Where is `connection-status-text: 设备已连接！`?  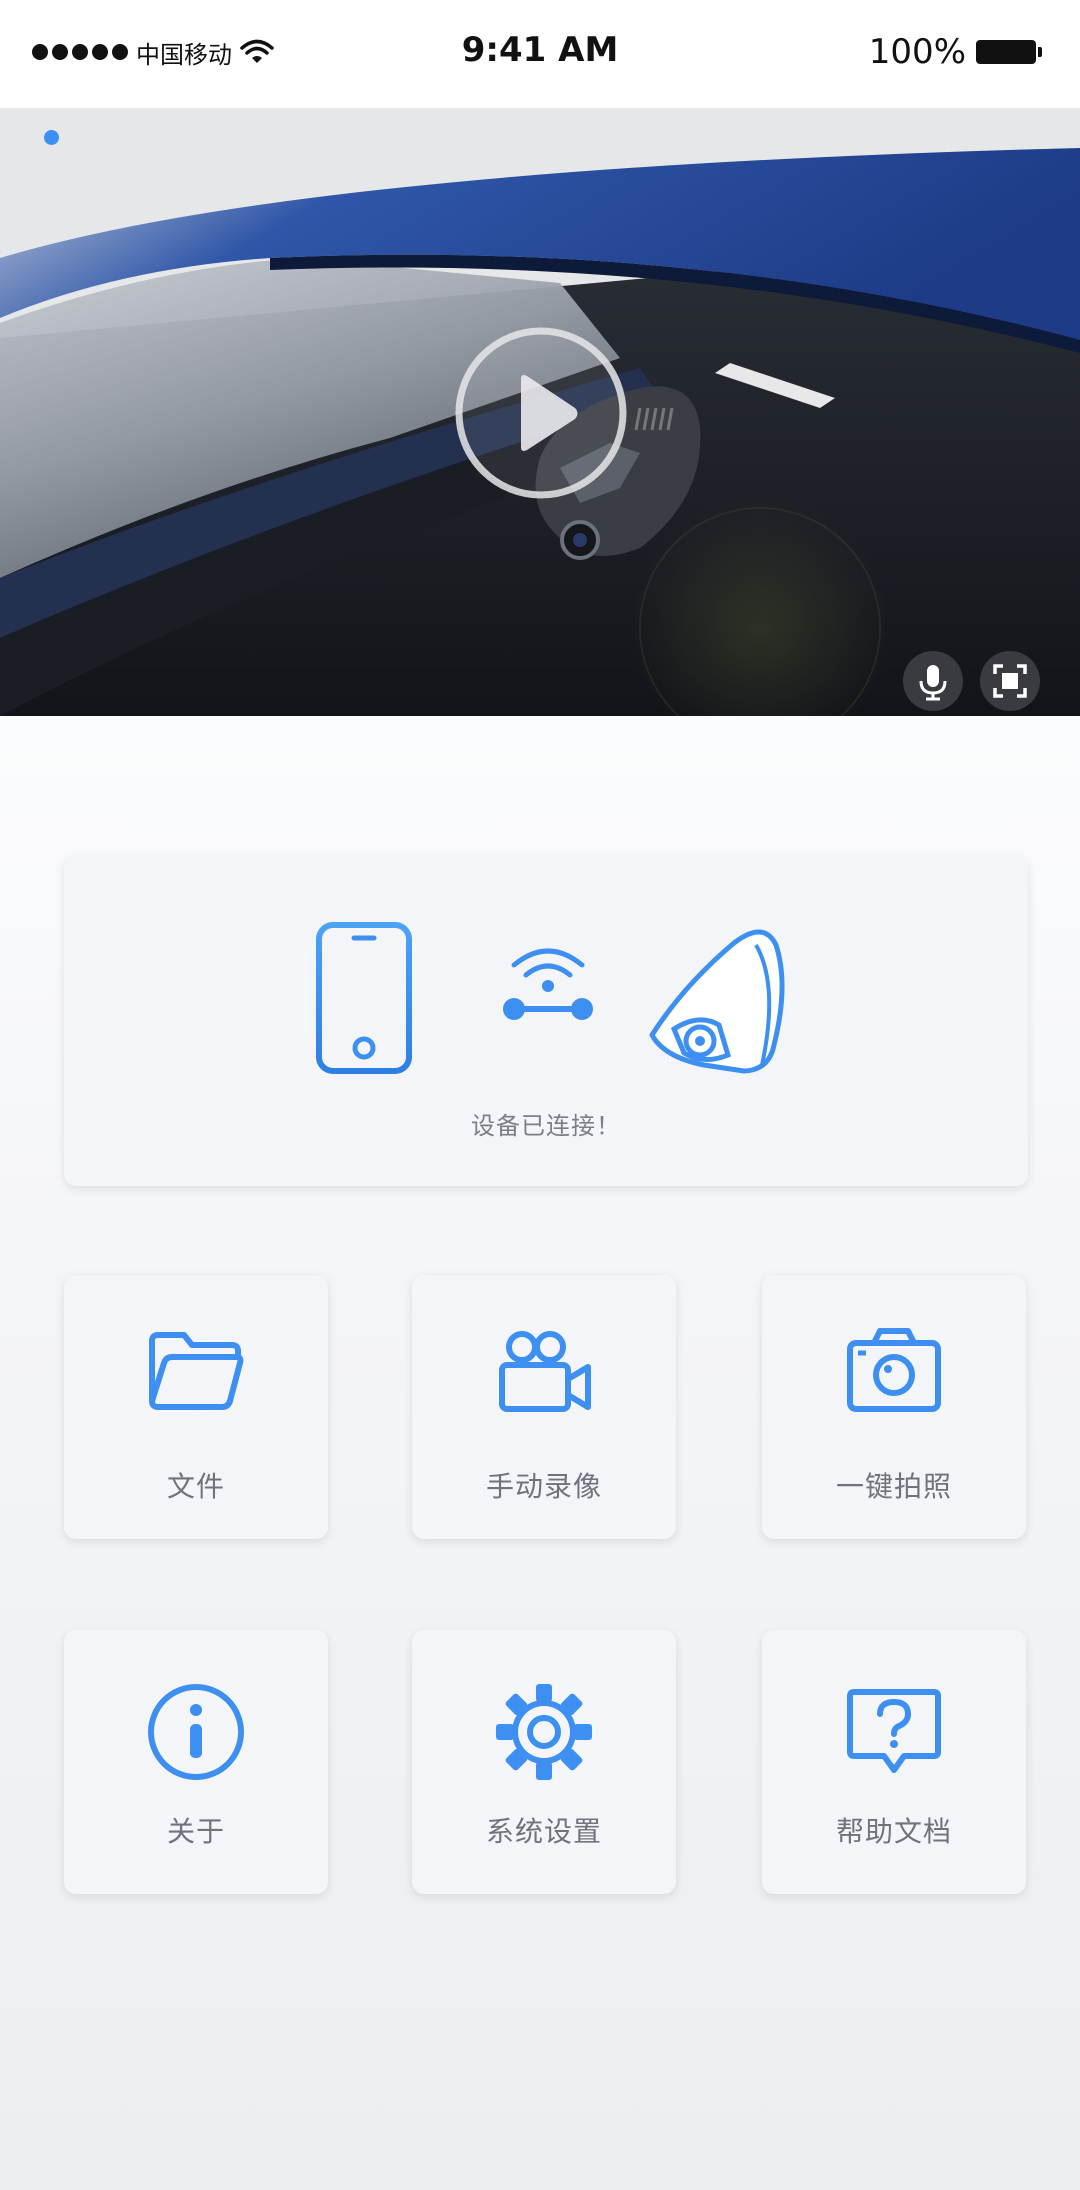
connection-status-text: 设备已连接！ is located at coordinates (546, 1126).